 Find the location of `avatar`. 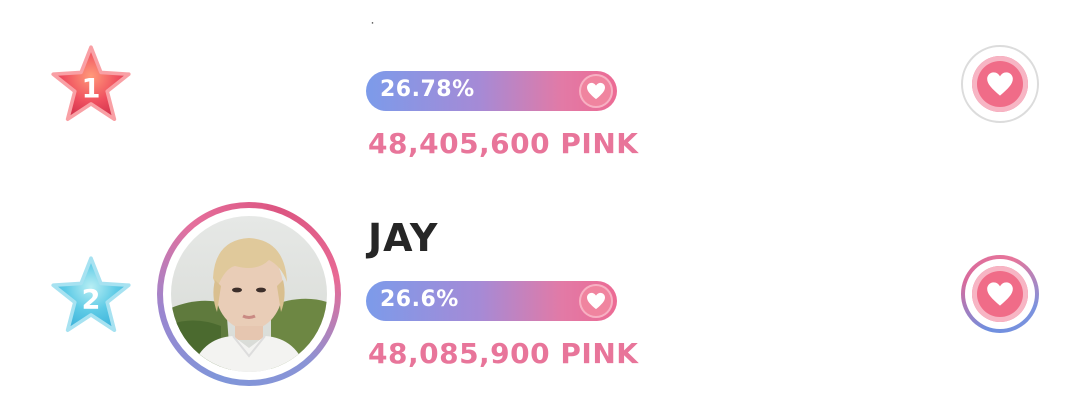

avatar is located at coordinates (249, 294).